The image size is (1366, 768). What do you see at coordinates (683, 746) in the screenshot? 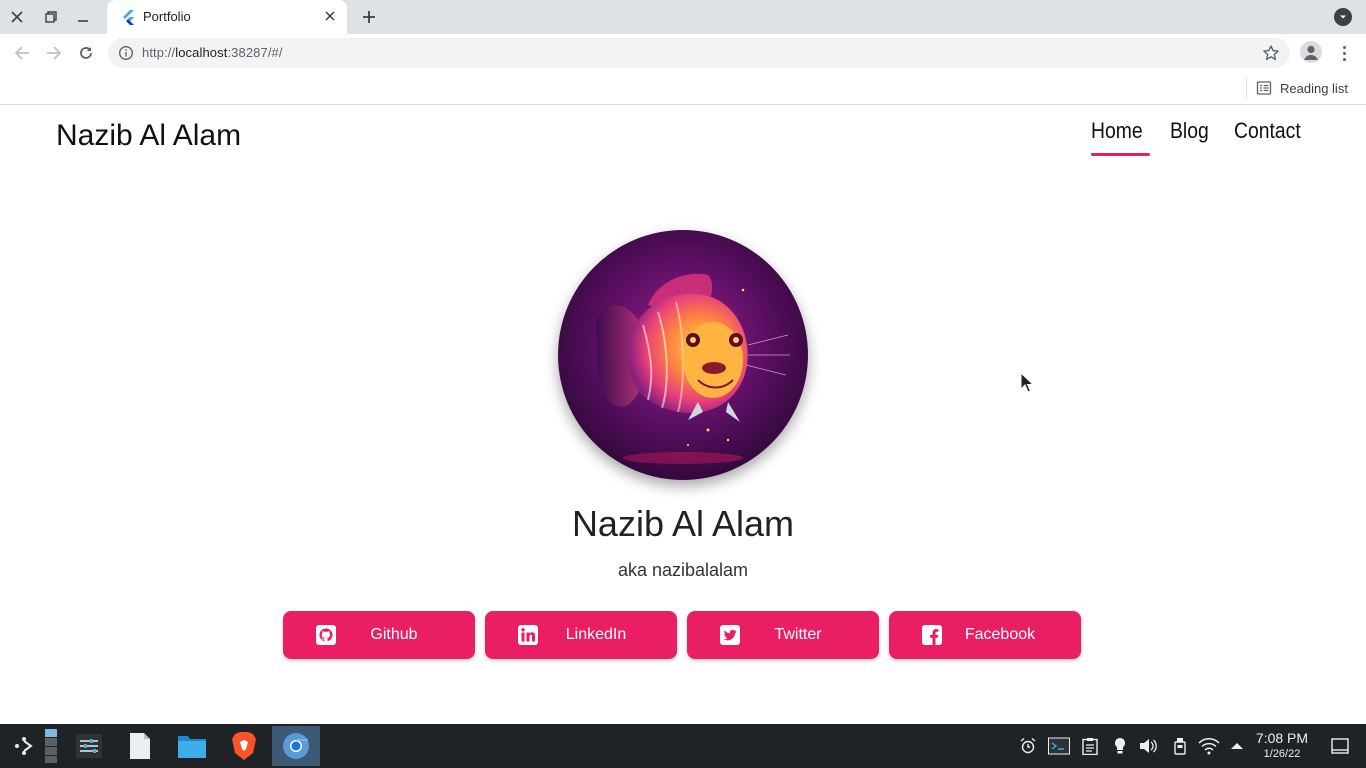
I see `os-taskbar: 7:08 PM 1/26/22` at bounding box center [683, 746].